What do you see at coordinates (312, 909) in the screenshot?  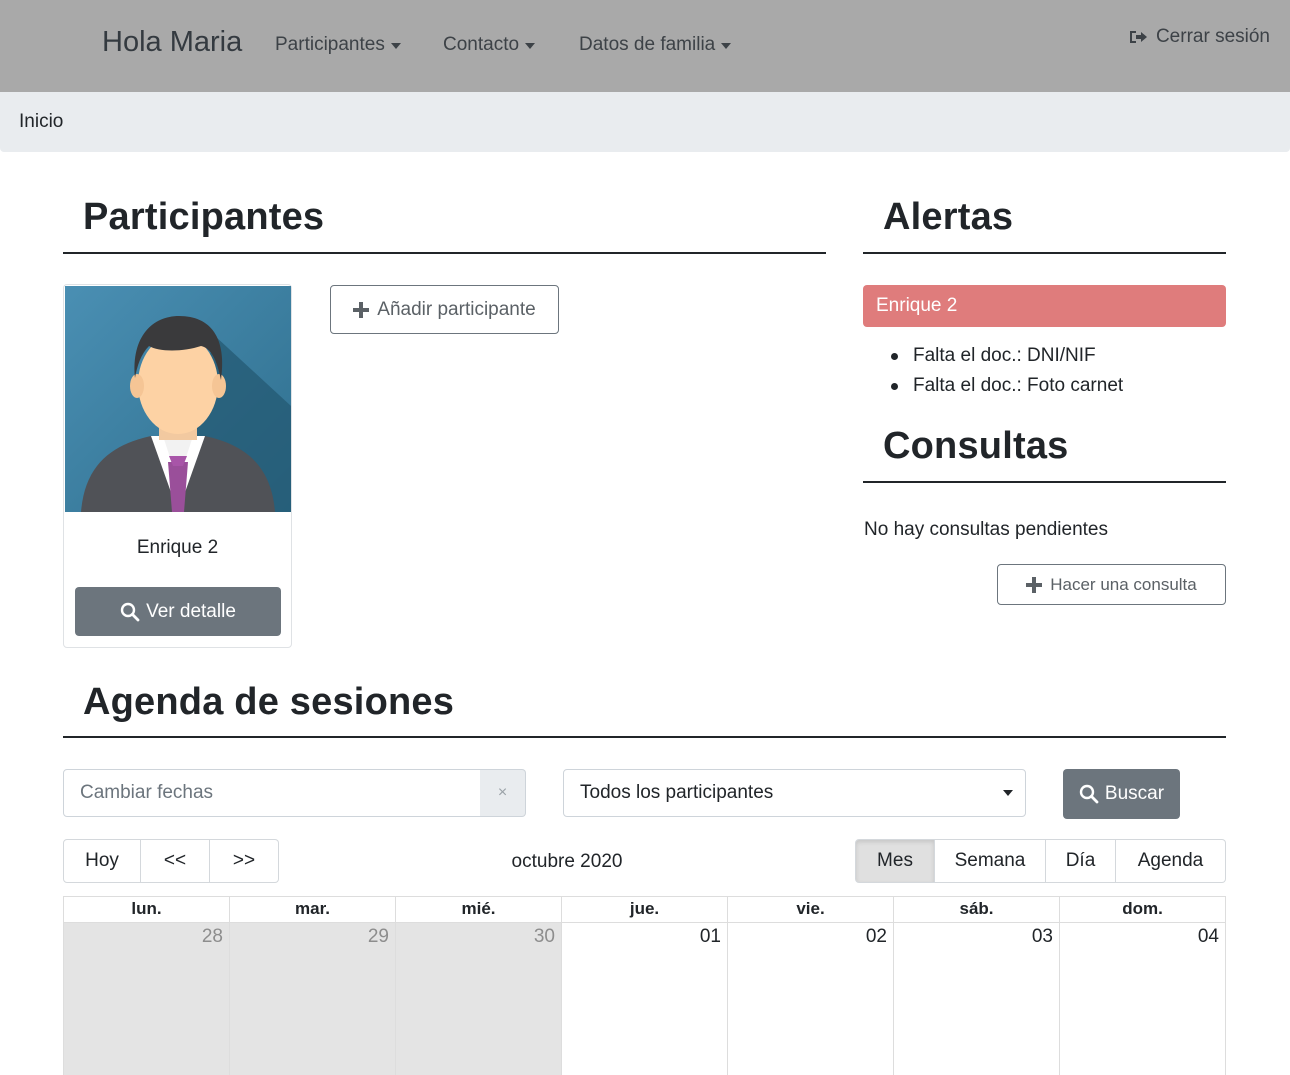 I see `weekday-label: mar.` at bounding box center [312, 909].